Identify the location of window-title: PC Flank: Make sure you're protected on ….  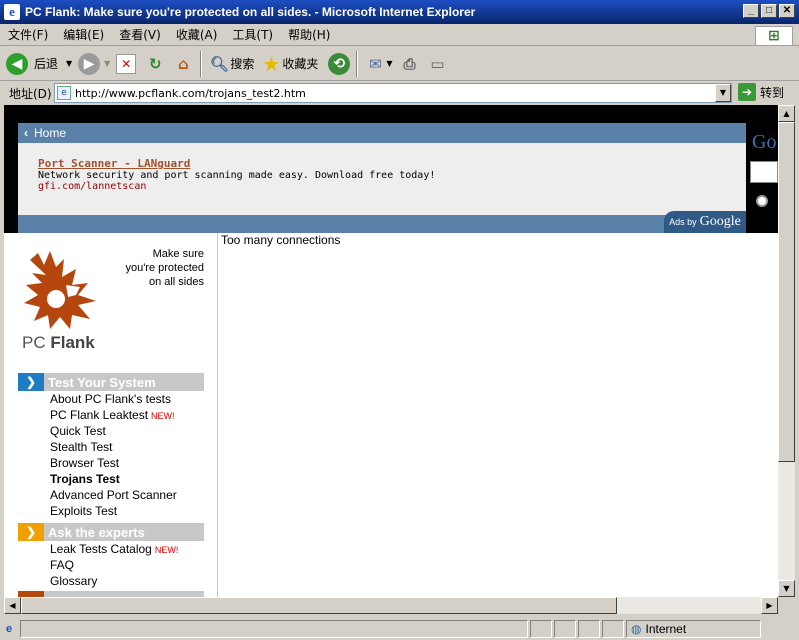
(250, 12).